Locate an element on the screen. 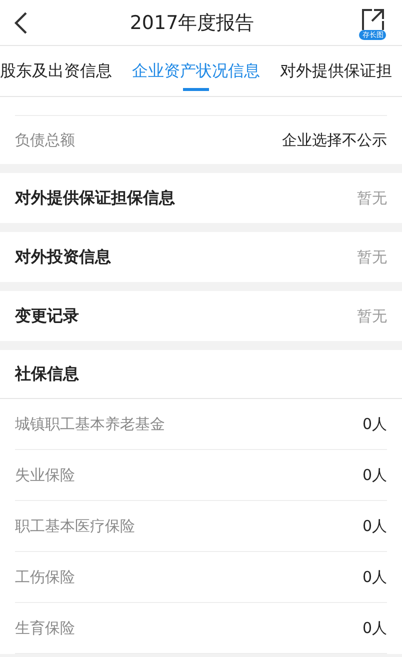  row-label: 生育保险 is located at coordinates (45, 628).